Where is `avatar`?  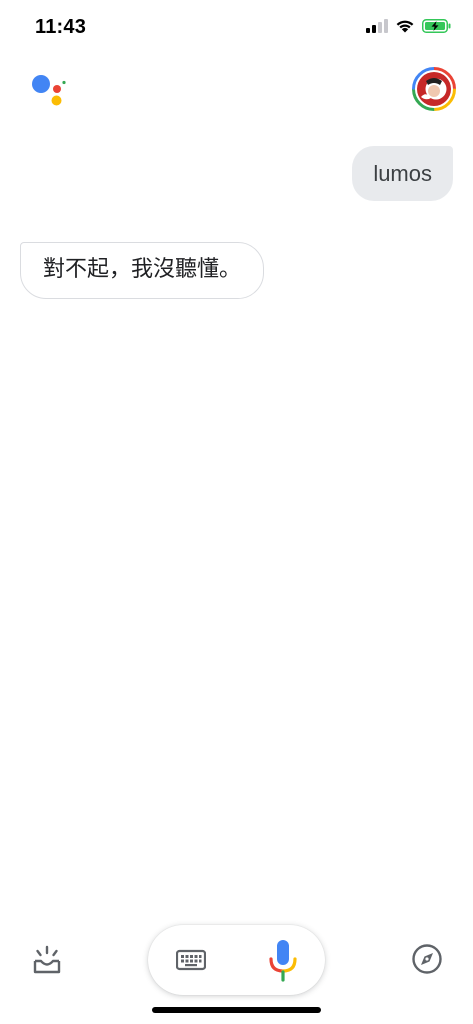 avatar is located at coordinates (434, 89).